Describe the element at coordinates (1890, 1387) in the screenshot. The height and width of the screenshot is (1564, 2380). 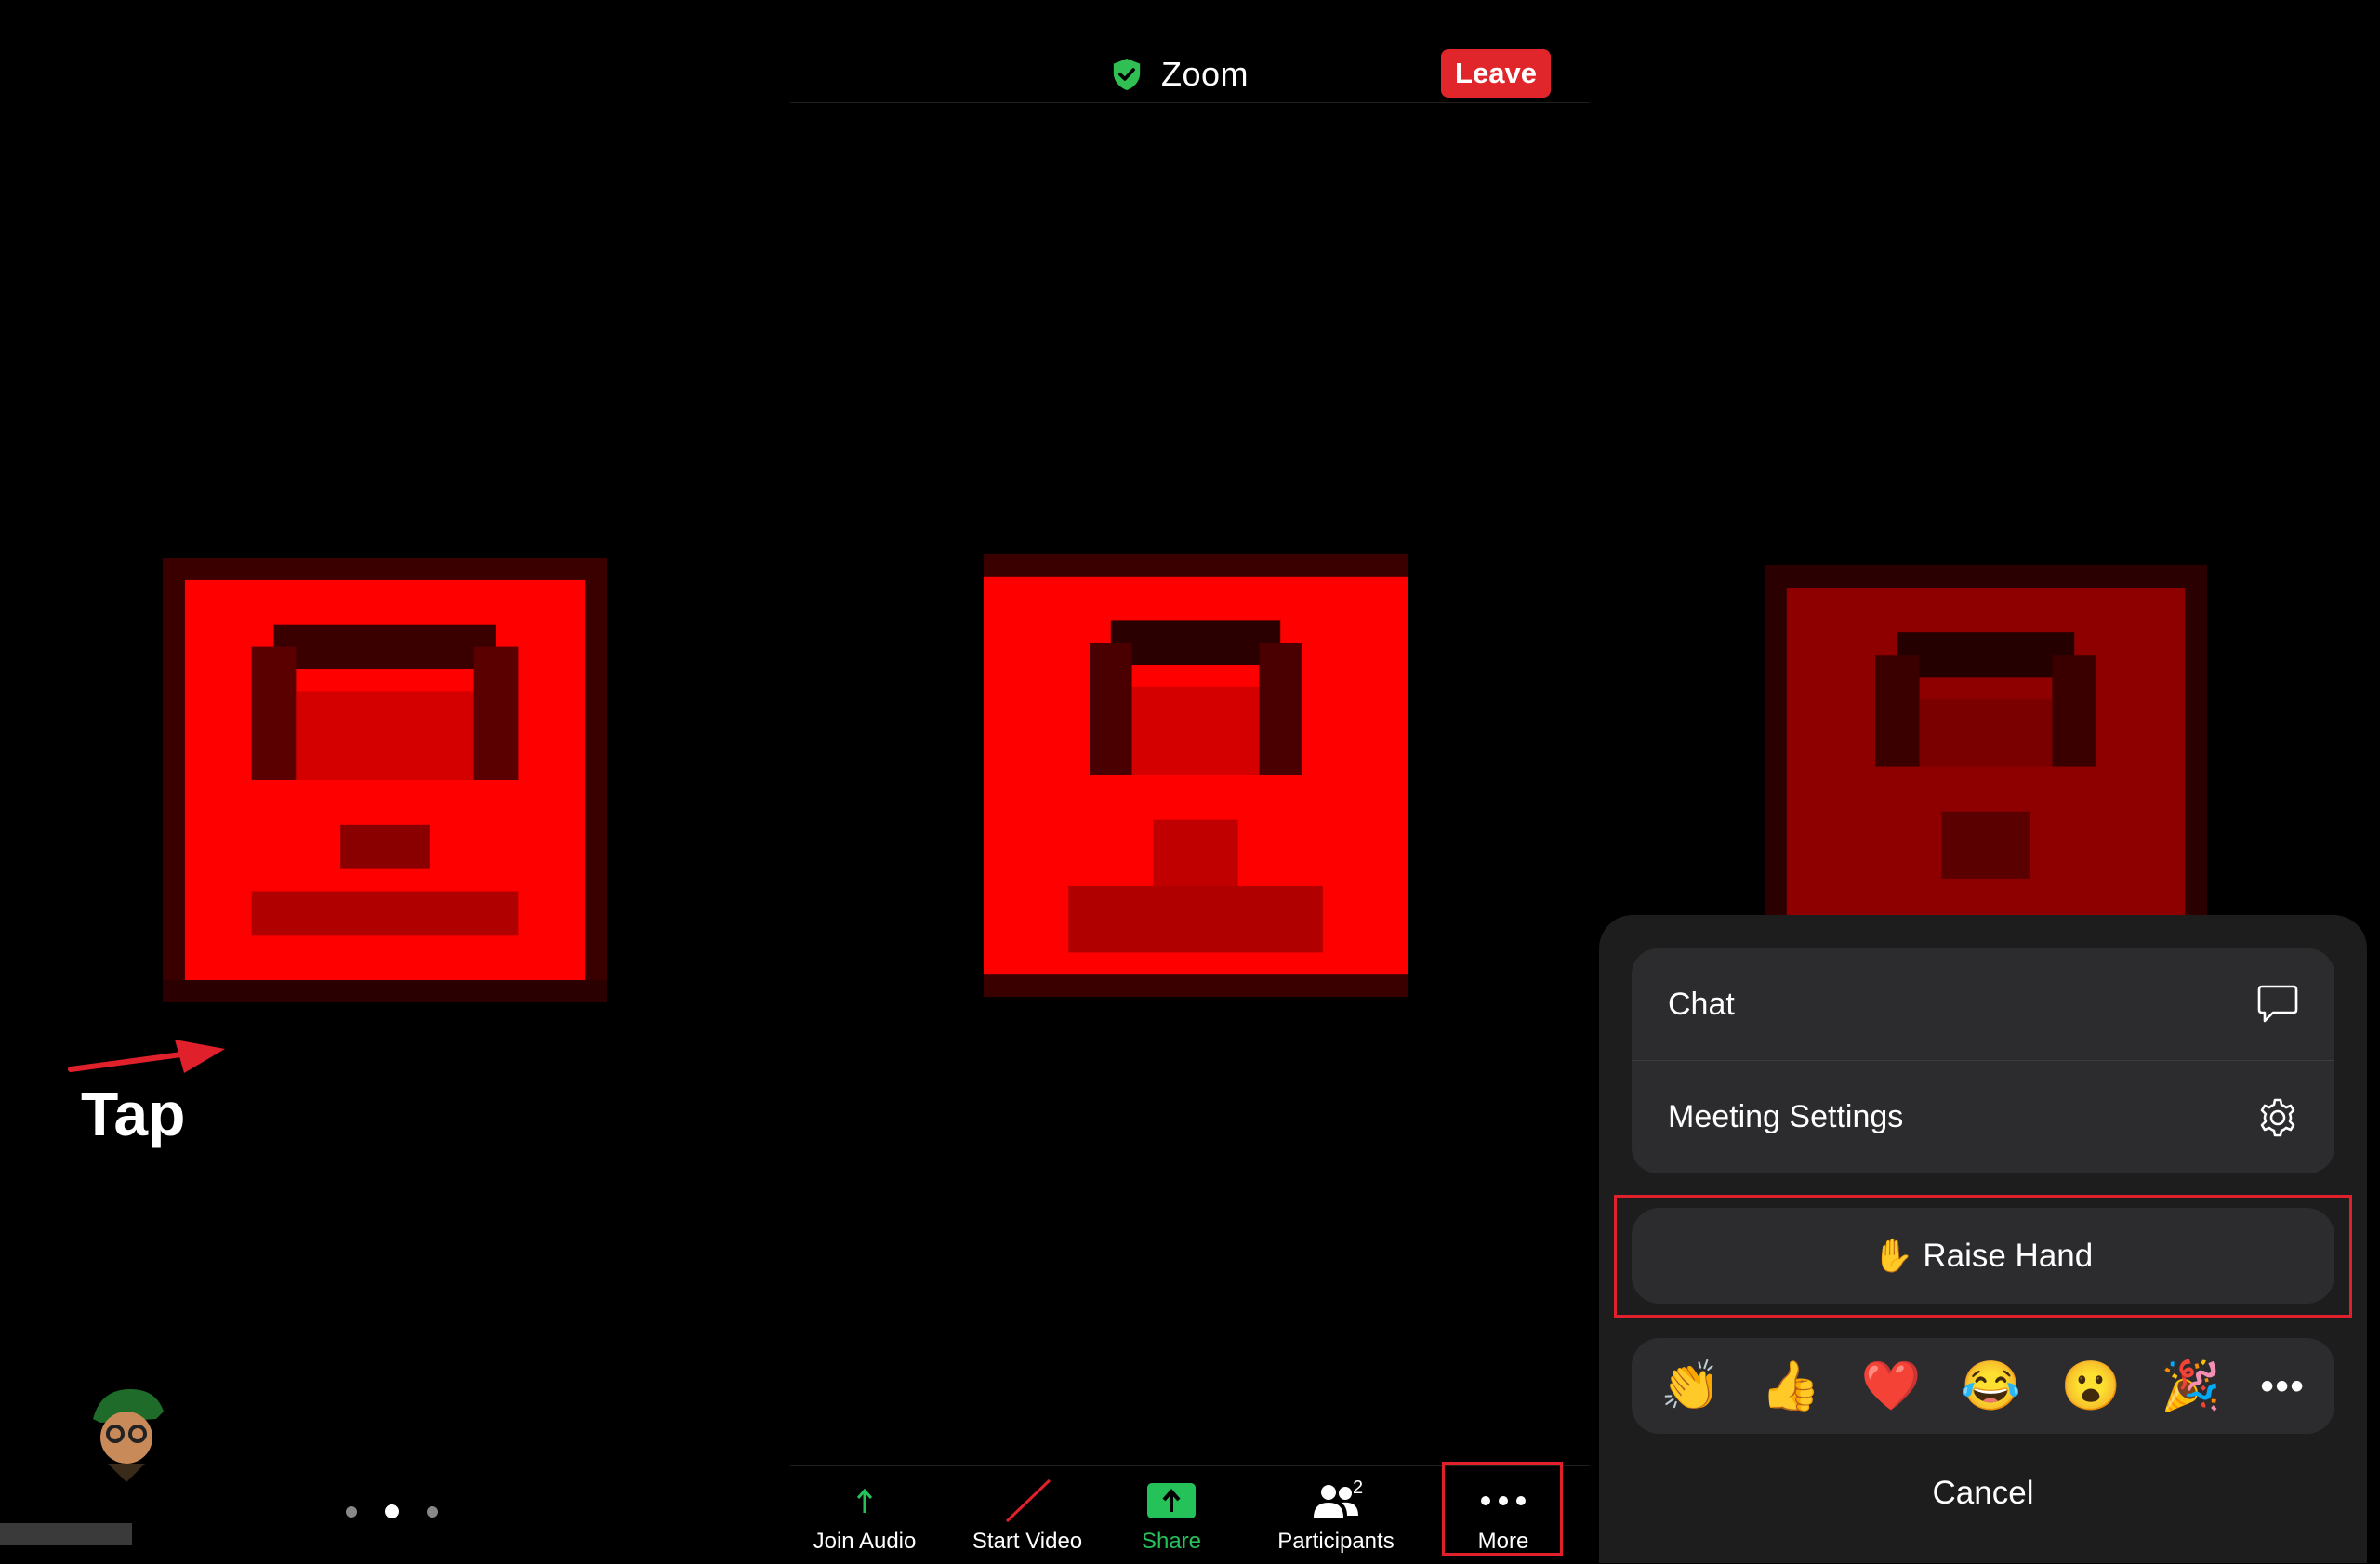
I see `heart-reaction-icon: ❤️` at that location.